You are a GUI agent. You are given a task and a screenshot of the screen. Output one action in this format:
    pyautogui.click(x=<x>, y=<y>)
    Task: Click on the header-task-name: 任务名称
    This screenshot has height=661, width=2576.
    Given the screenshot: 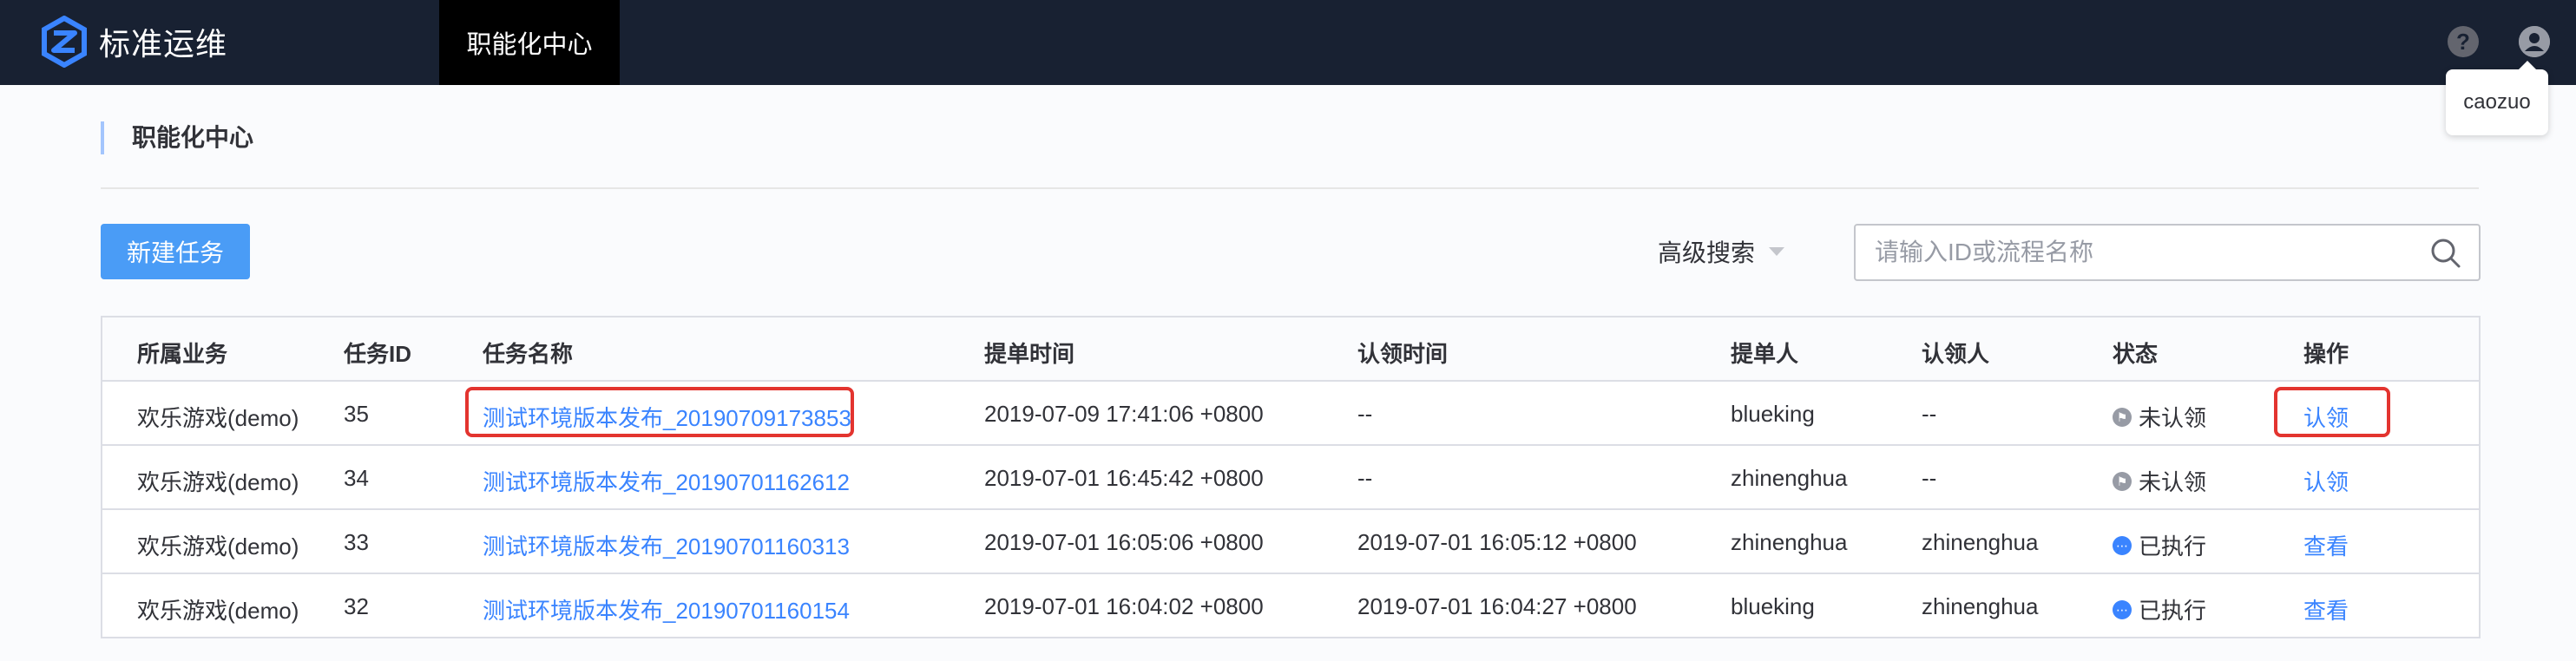 What is the action you would take?
    pyautogui.click(x=528, y=354)
    